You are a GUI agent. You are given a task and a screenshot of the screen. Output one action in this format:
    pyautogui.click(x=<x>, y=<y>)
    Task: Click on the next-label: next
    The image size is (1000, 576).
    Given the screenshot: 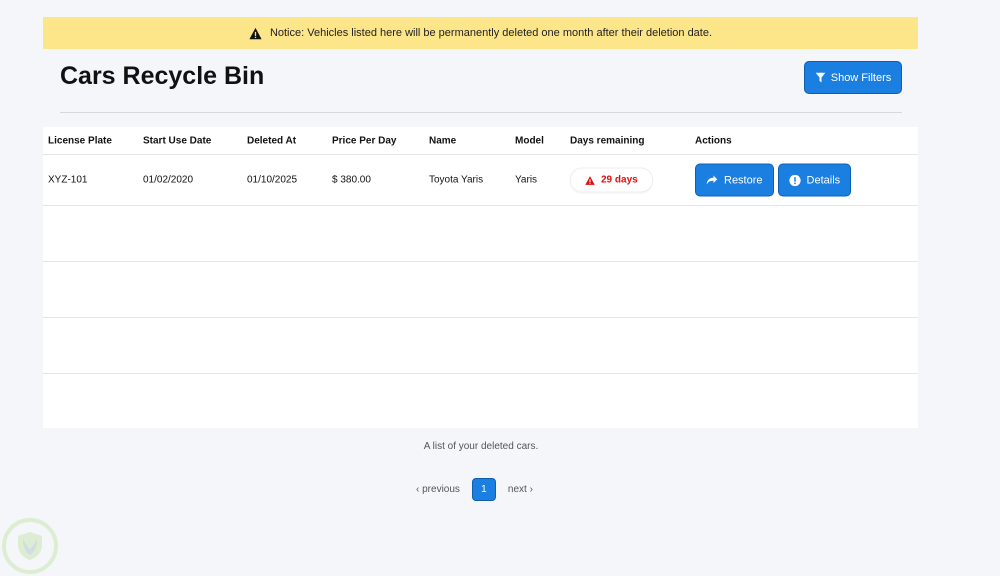 What is the action you would take?
    pyautogui.click(x=517, y=489)
    